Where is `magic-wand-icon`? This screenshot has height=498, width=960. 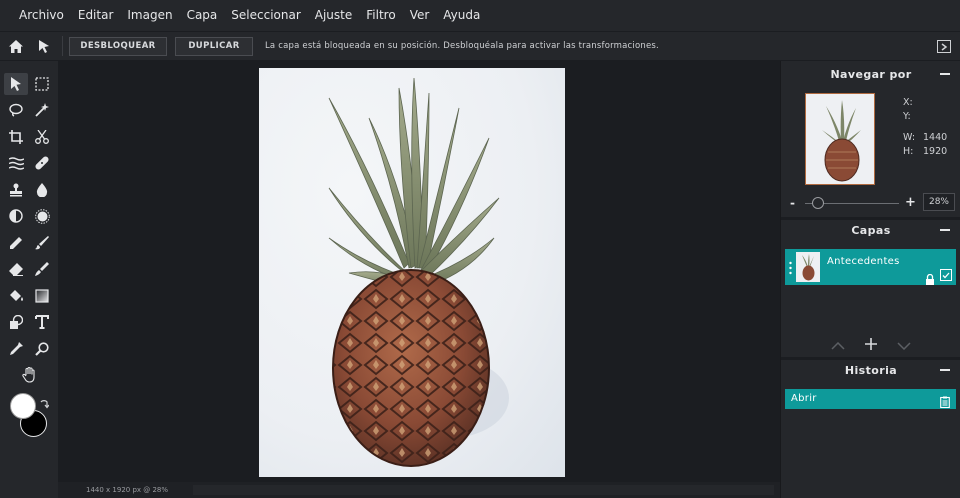 magic-wand-icon is located at coordinates (42, 110).